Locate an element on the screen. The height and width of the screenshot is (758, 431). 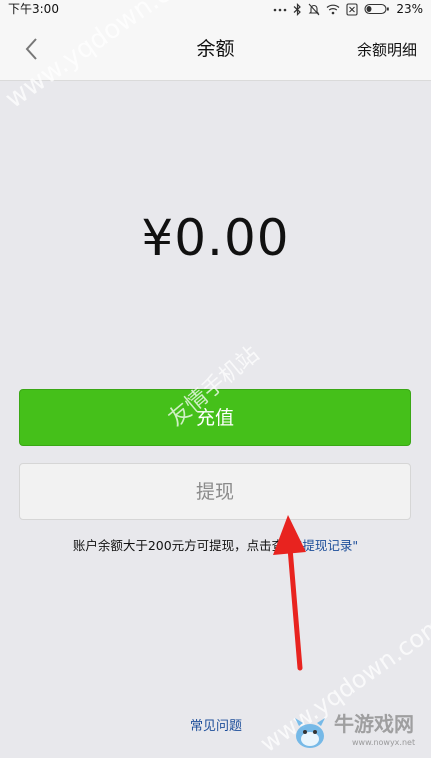
annotation-arrow is located at coordinates (289, 593).